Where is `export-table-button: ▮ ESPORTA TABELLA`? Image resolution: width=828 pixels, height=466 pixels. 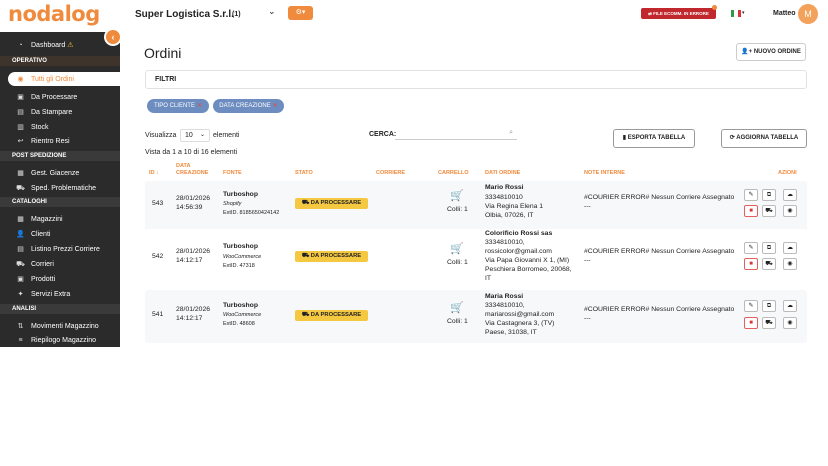 export-table-button: ▮ ESPORTA TABELLA is located at coordinates (654, 138).